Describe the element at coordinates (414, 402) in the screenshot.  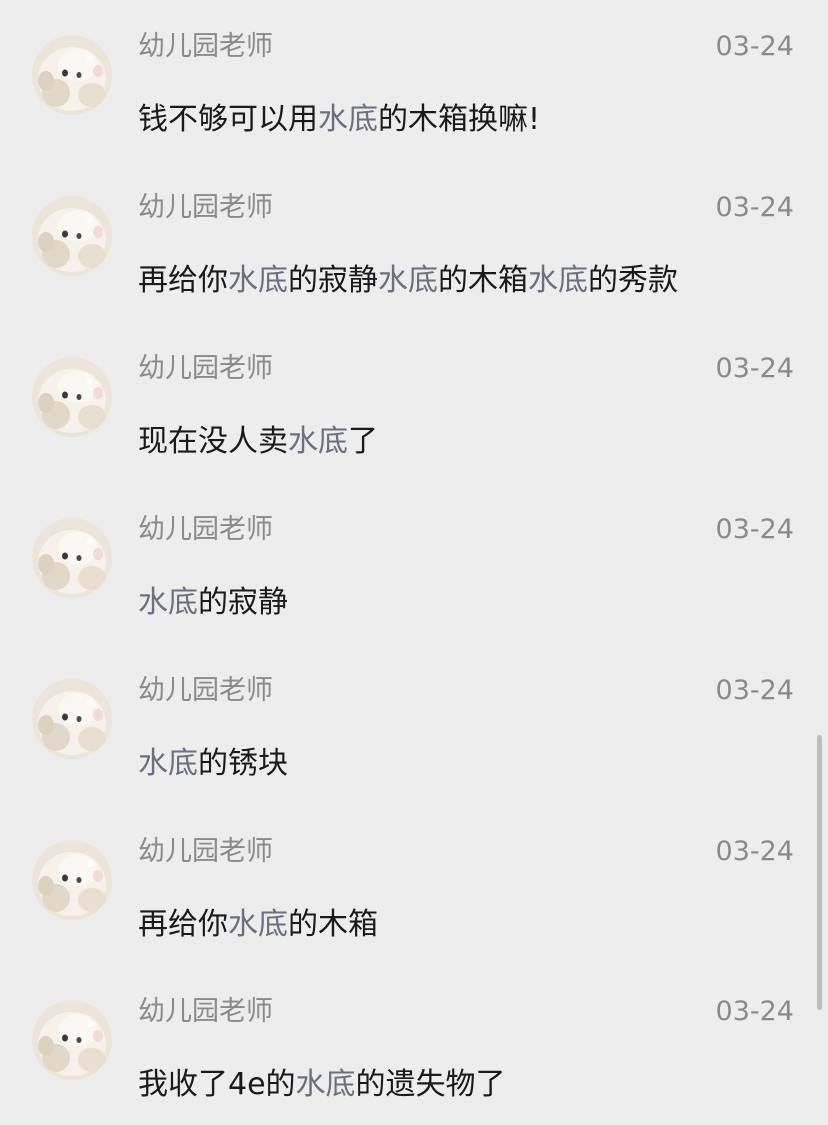
I see `message-item: 幼儿园老师 03-24 现在没人卖水底了` at that location.